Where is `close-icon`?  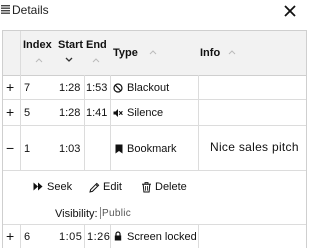 close-icon is located at coordinates (290, 11).